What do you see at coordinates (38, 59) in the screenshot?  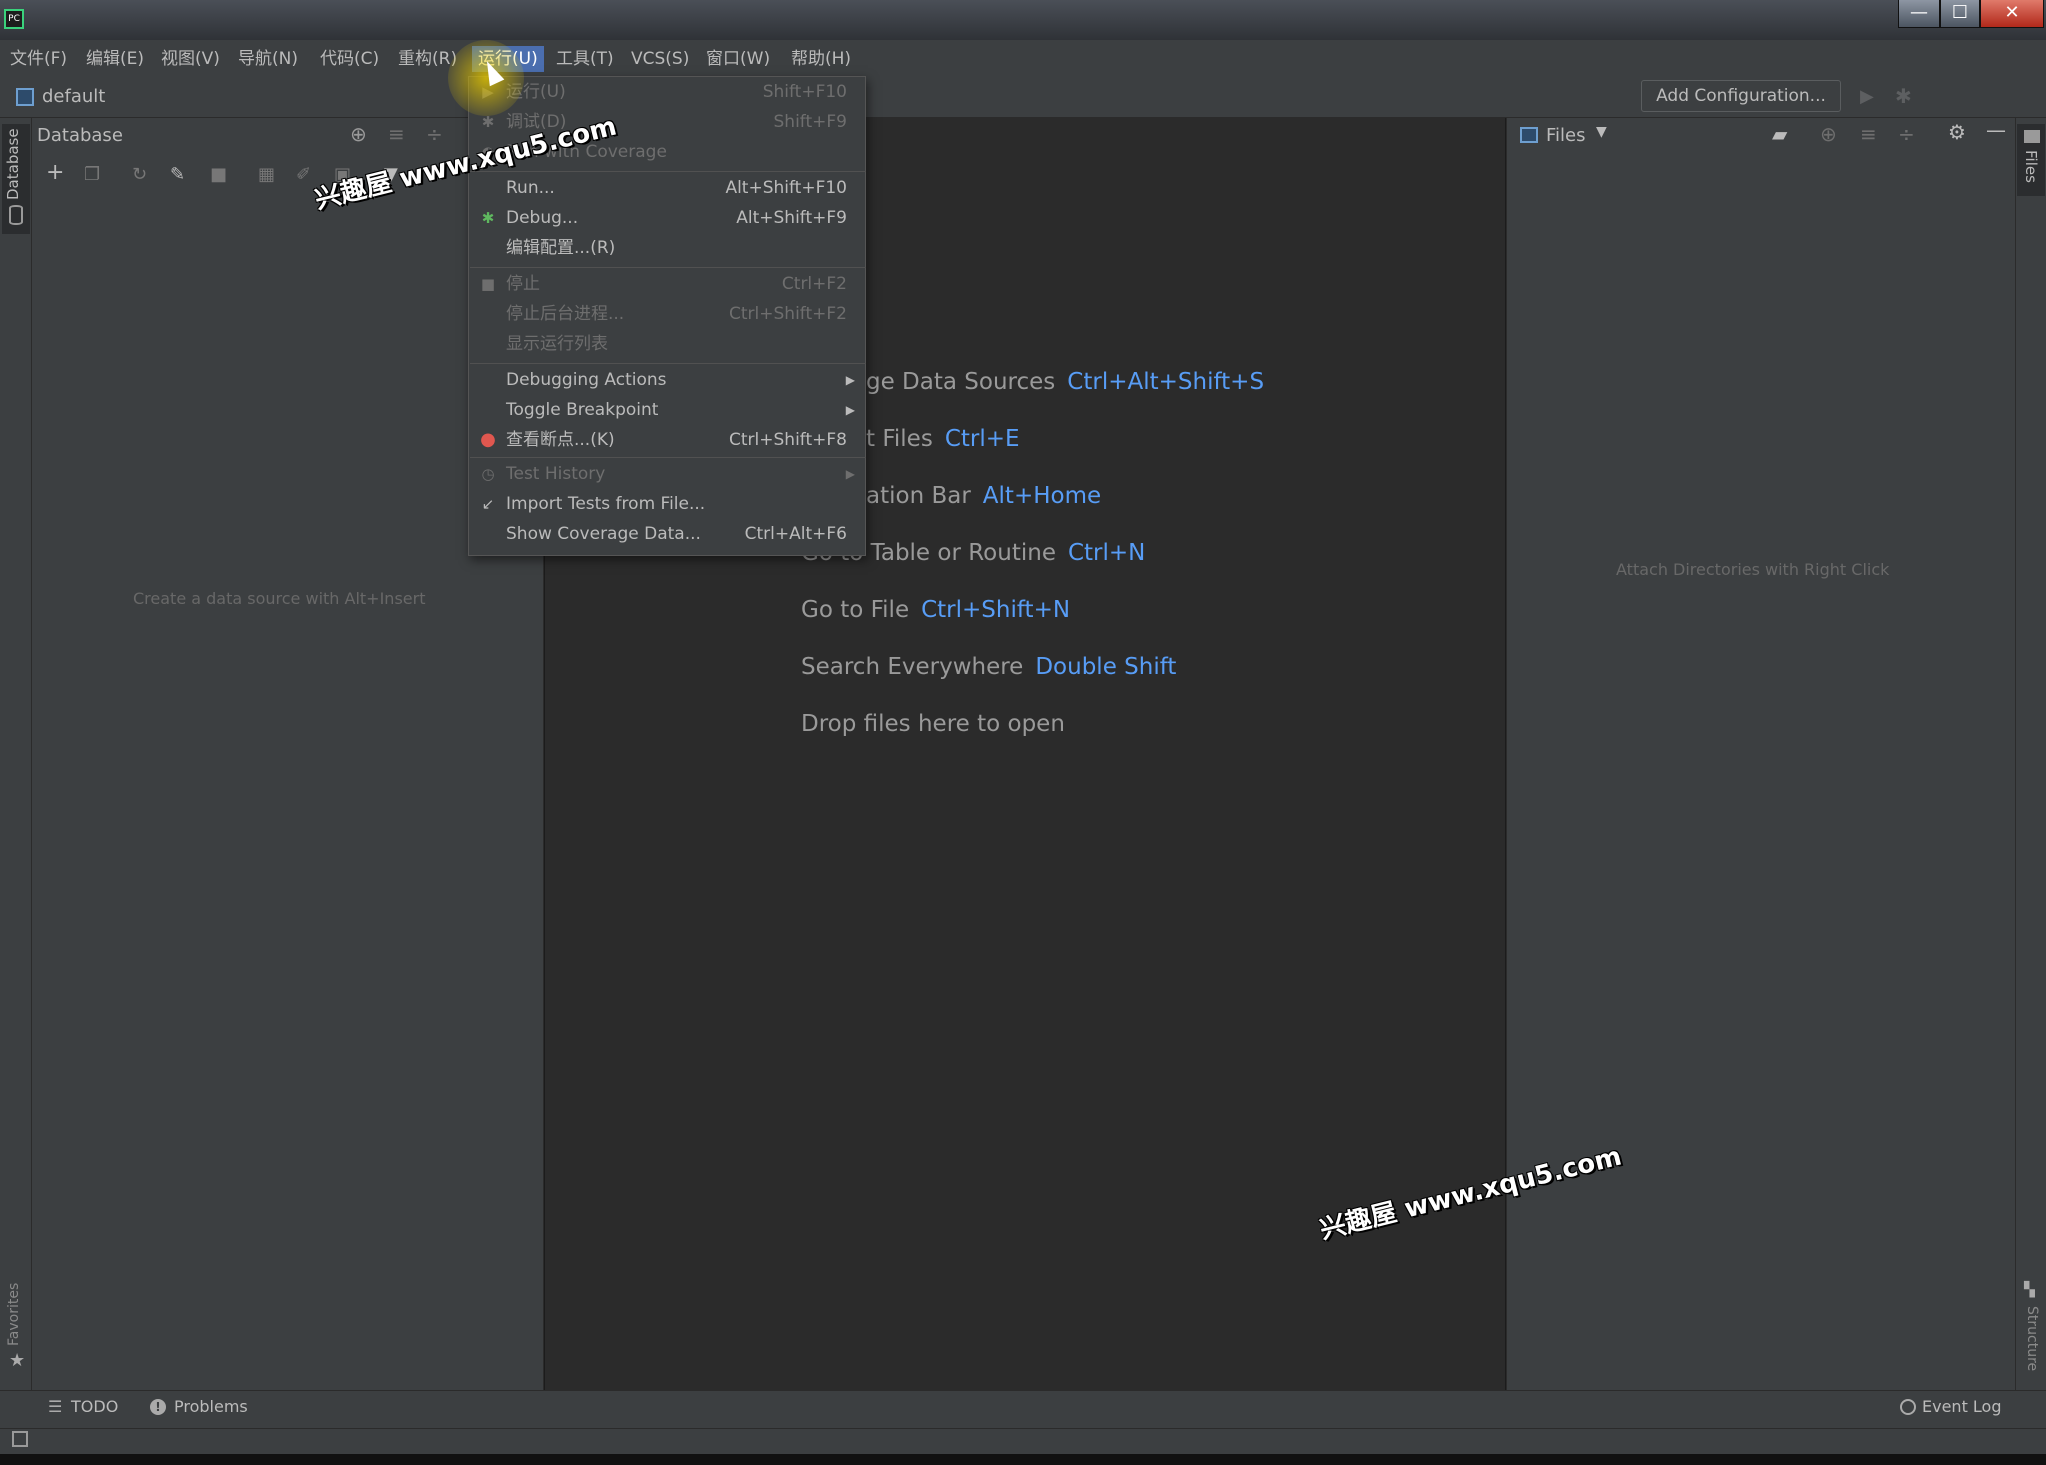 I see `menu-file: 文件(F)` at bounding box center [38, 59].